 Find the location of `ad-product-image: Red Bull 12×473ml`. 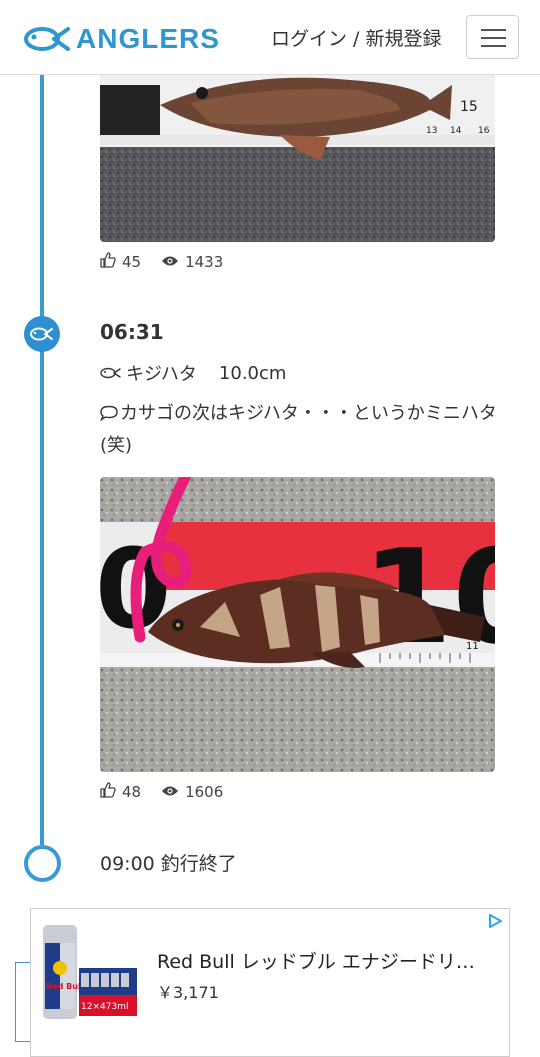

ad-product-image: Red Bull 12×473ml is located at coordinates (106, 973).